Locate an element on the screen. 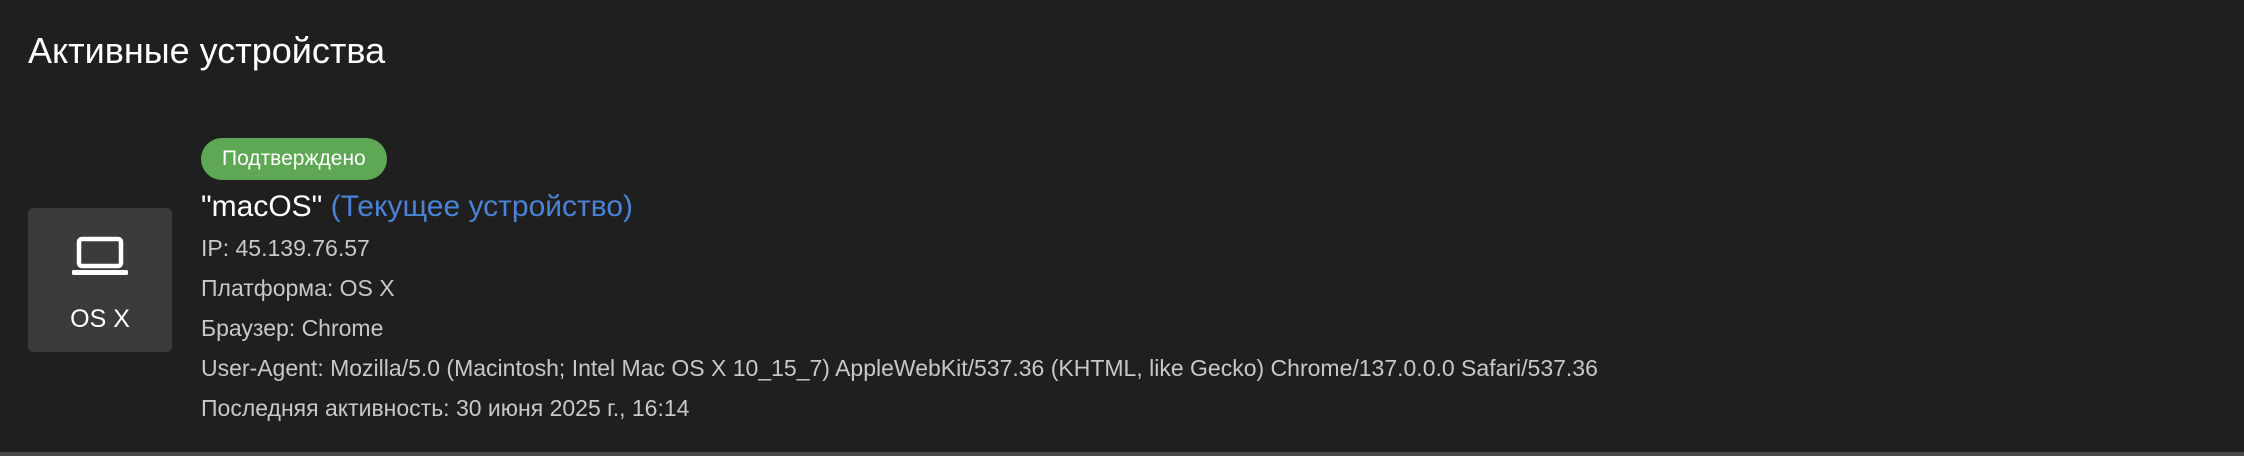  device-os-label: OS X is located at coordinates (100, 319).